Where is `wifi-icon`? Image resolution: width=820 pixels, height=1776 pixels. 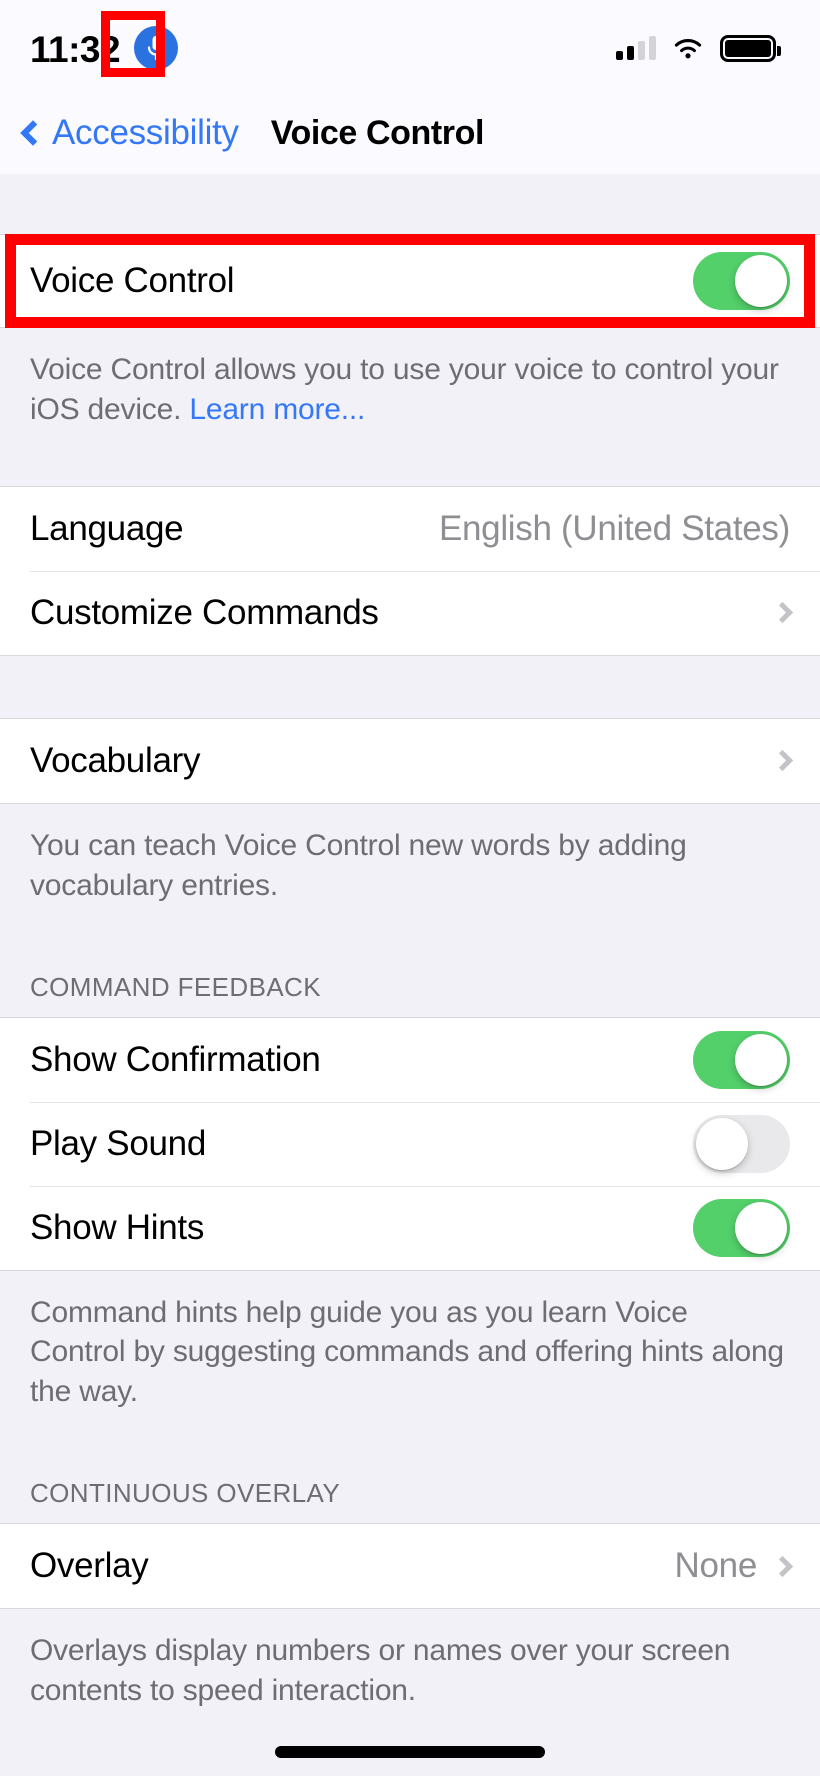 wifi-icon is located at coordinates (688, 48).